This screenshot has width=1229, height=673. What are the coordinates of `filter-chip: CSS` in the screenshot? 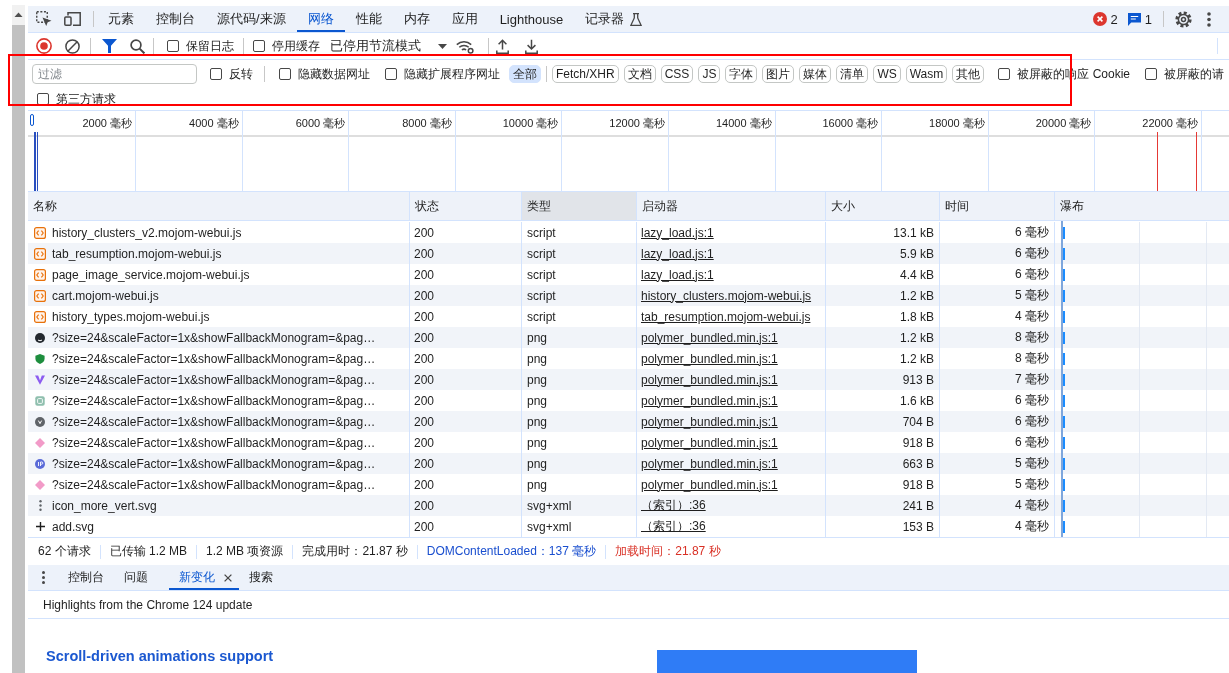 It's located at (677, 74).